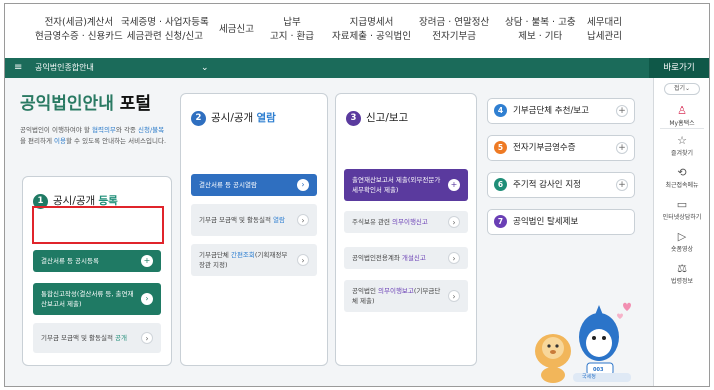  Describe the element at coordinates (561, 185) in the screenshot. I see `auditor-designation-item: 6 주기적 감사인 지정 +` at that location.